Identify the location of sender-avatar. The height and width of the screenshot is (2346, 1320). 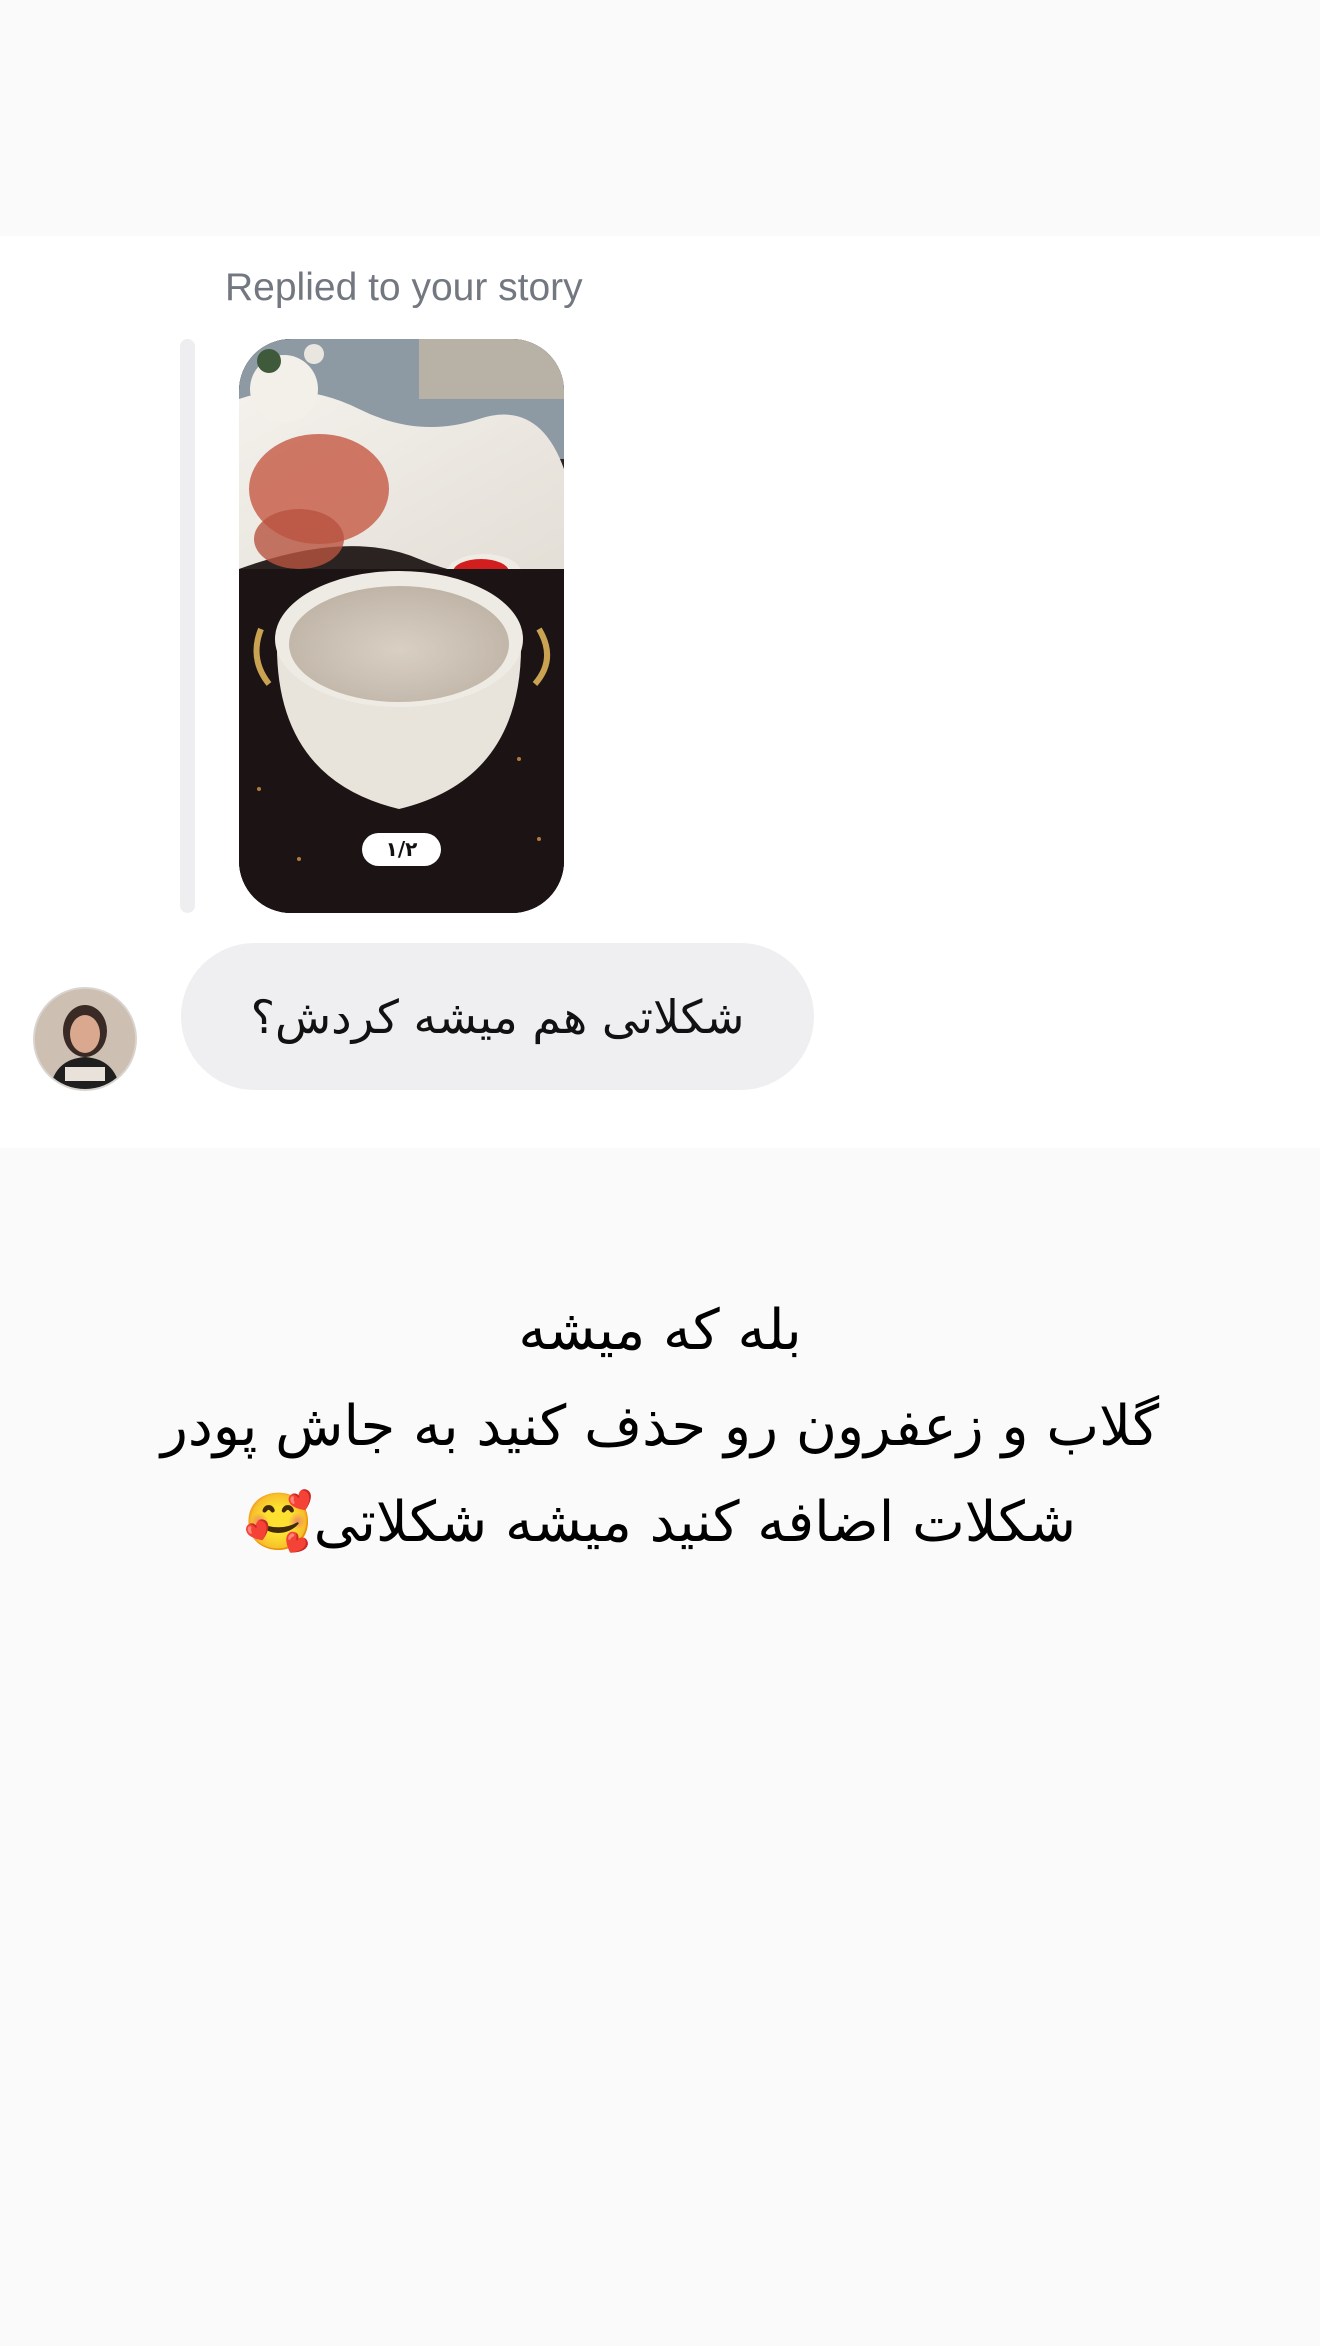
(85, 1039).